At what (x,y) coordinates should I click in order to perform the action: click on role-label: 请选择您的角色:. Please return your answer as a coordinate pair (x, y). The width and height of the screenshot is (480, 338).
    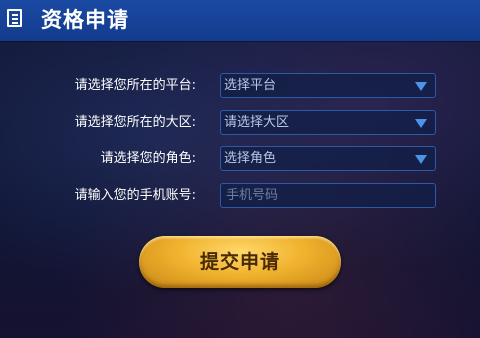
    Looking at the image, I should click on (148, 158).